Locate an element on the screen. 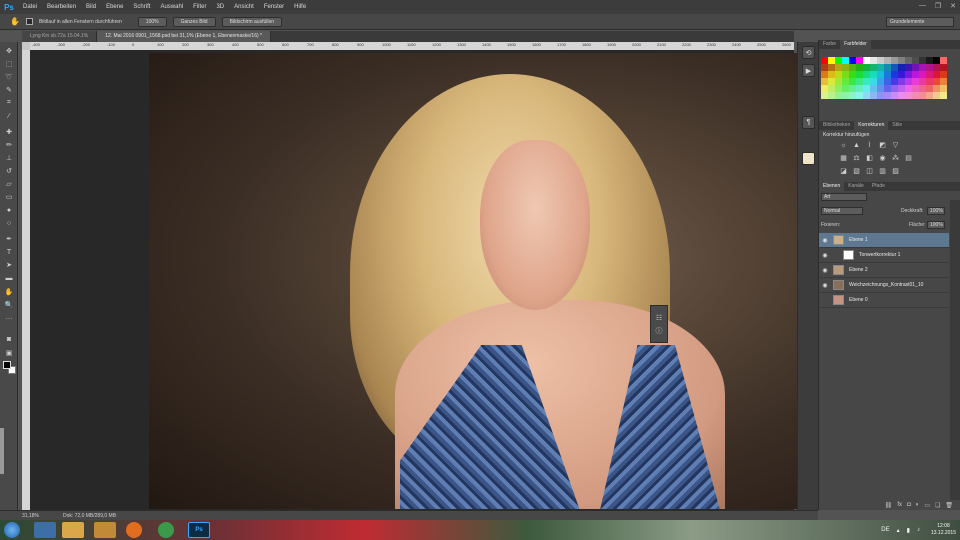 Image resolution: width=960 pixels, height=540 pixels. restore-icon: ❐ is located at coordinates (938, 6).